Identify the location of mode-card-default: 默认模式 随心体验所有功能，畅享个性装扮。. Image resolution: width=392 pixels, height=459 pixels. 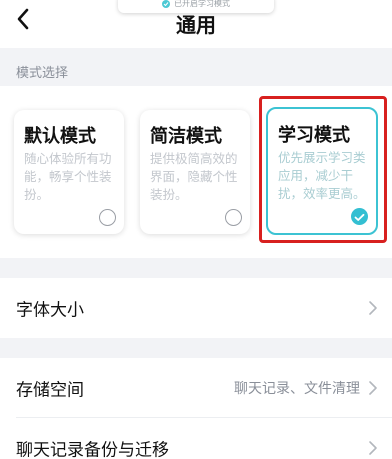
(69, 172).